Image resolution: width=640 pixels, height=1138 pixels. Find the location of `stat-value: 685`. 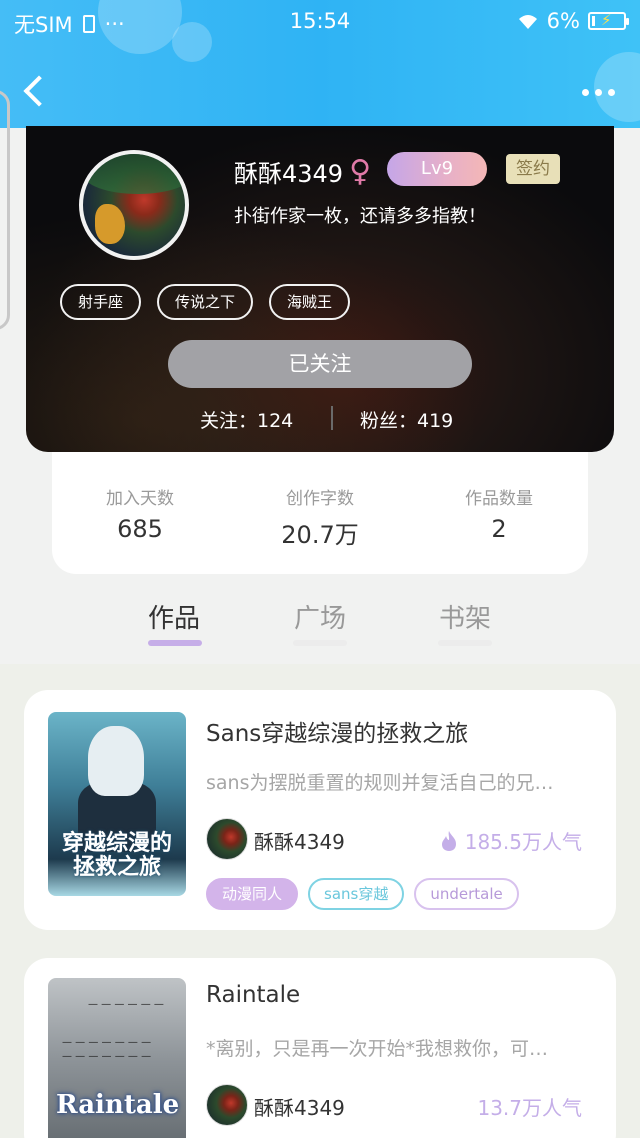

stat-value: 685 is located at coordinates (140, 529).